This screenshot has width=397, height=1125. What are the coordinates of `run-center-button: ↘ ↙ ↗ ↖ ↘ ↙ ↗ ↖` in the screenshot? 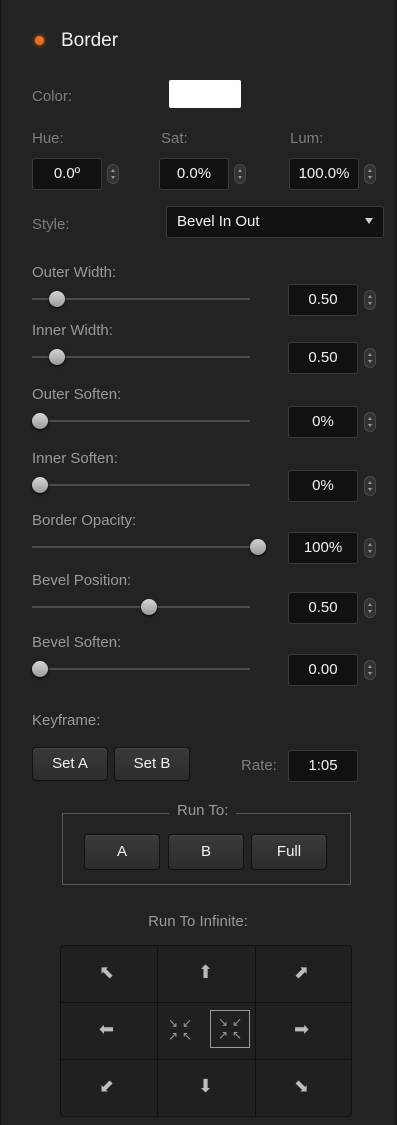 It's located at (206, 1031).